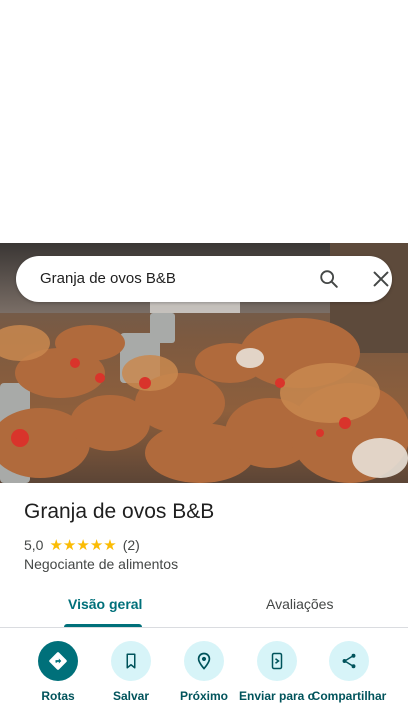 The image size is (408, 726). I want to click on rating-value: 5,0, so click(34, 545).